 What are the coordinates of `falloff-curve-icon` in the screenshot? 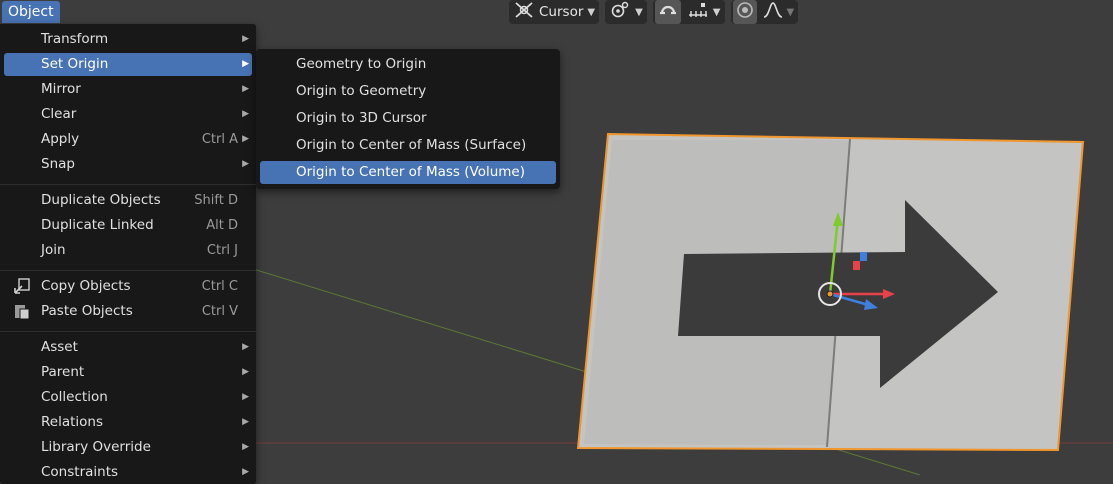 It's located at (773, 12).